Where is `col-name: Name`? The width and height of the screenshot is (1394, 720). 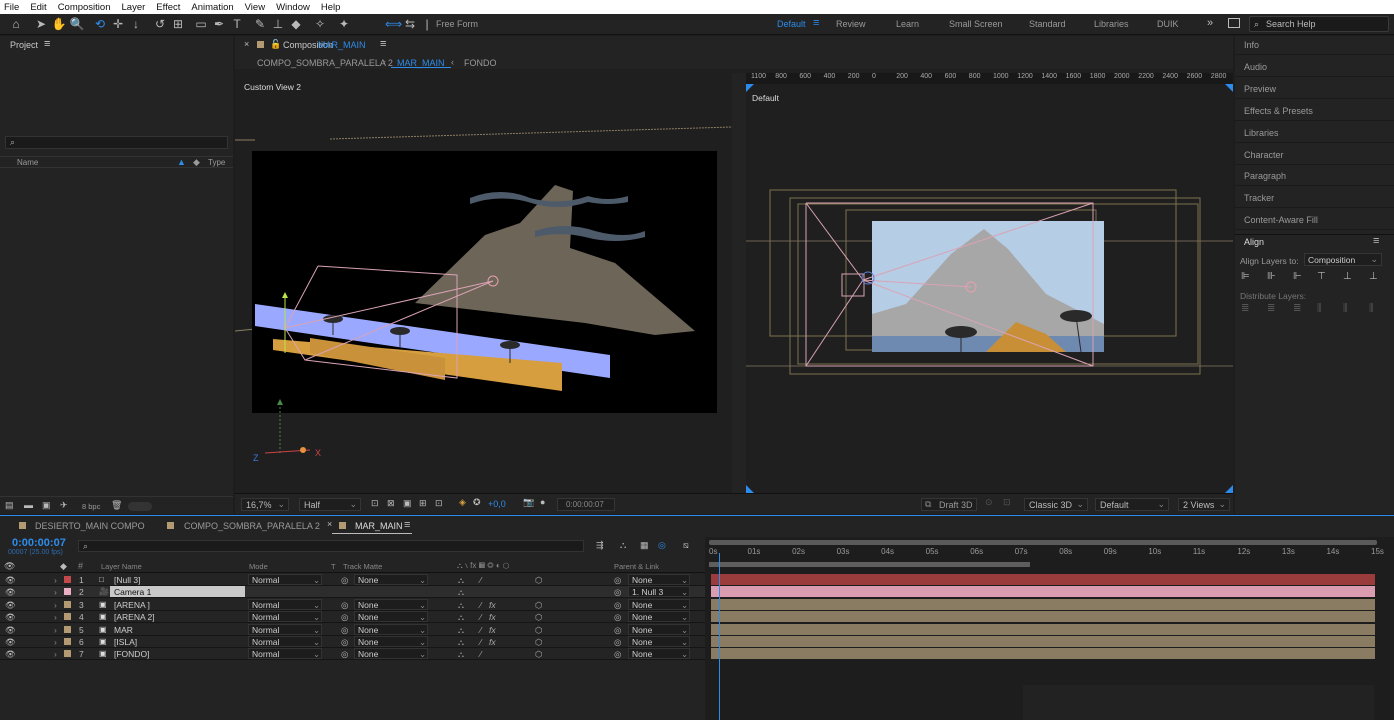 col-name: Name is located at coordinates (27, 162).